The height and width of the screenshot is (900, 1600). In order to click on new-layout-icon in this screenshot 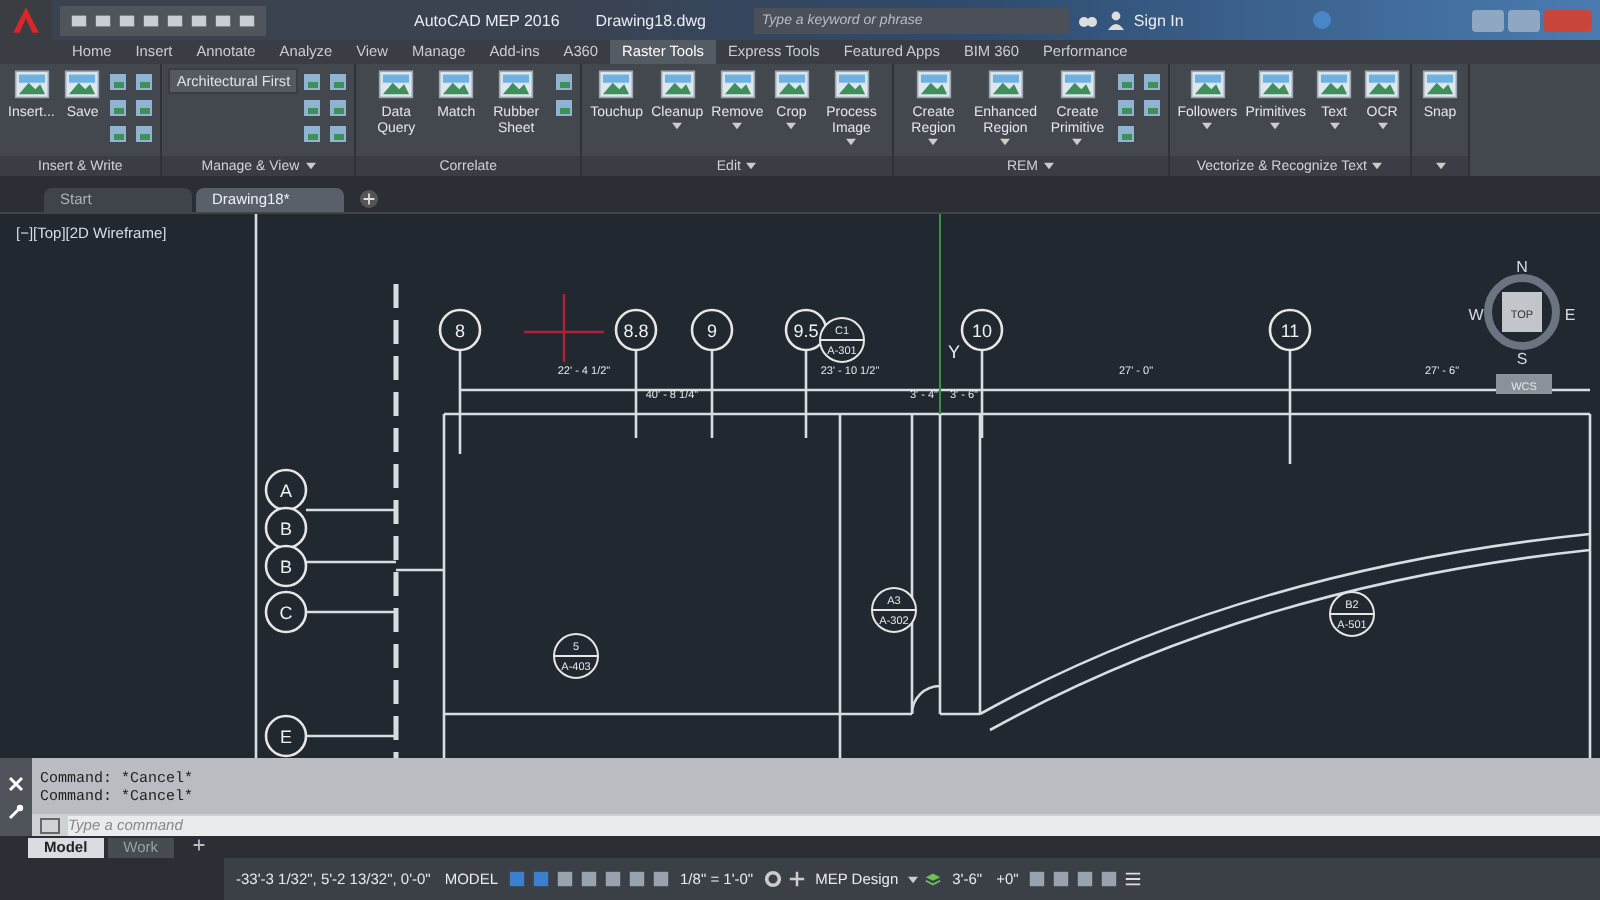, I will do `click(199, 845)`.